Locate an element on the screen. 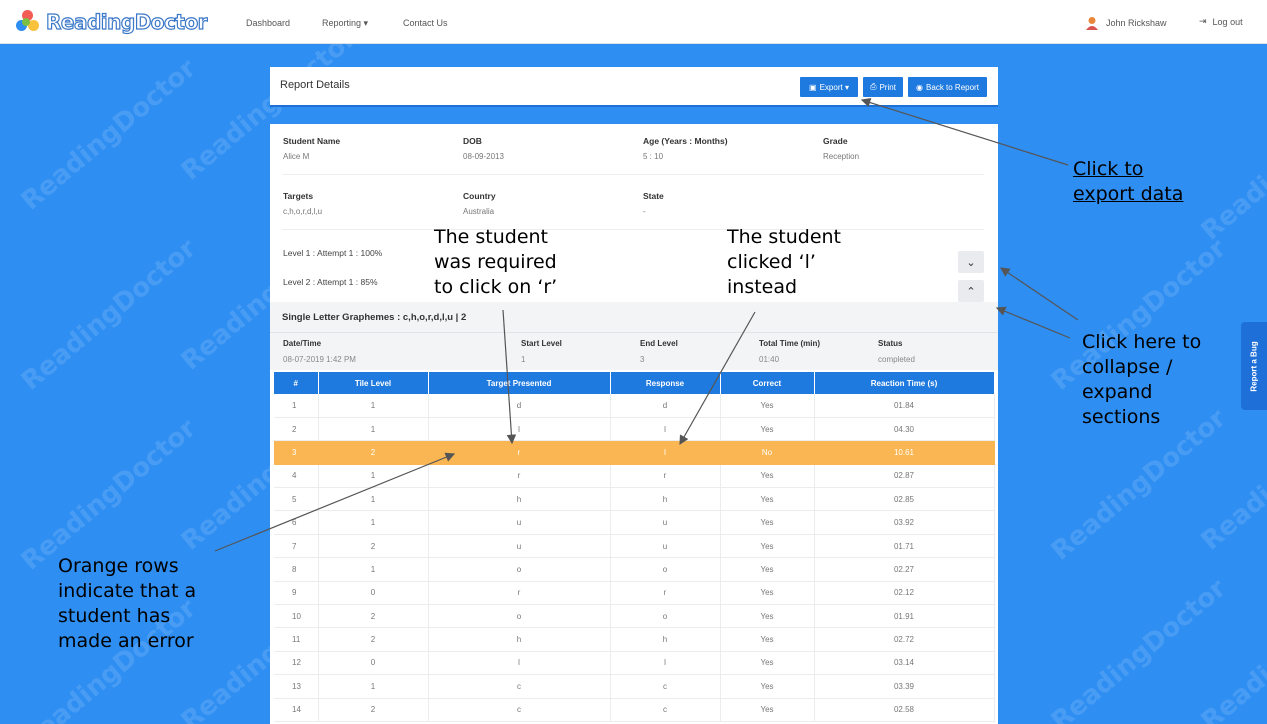 Image resolution: width=1267 pixels, height=724 pixels. annotation-required: The student was required to click on ‘r’ is located at coordinates (495, 262).